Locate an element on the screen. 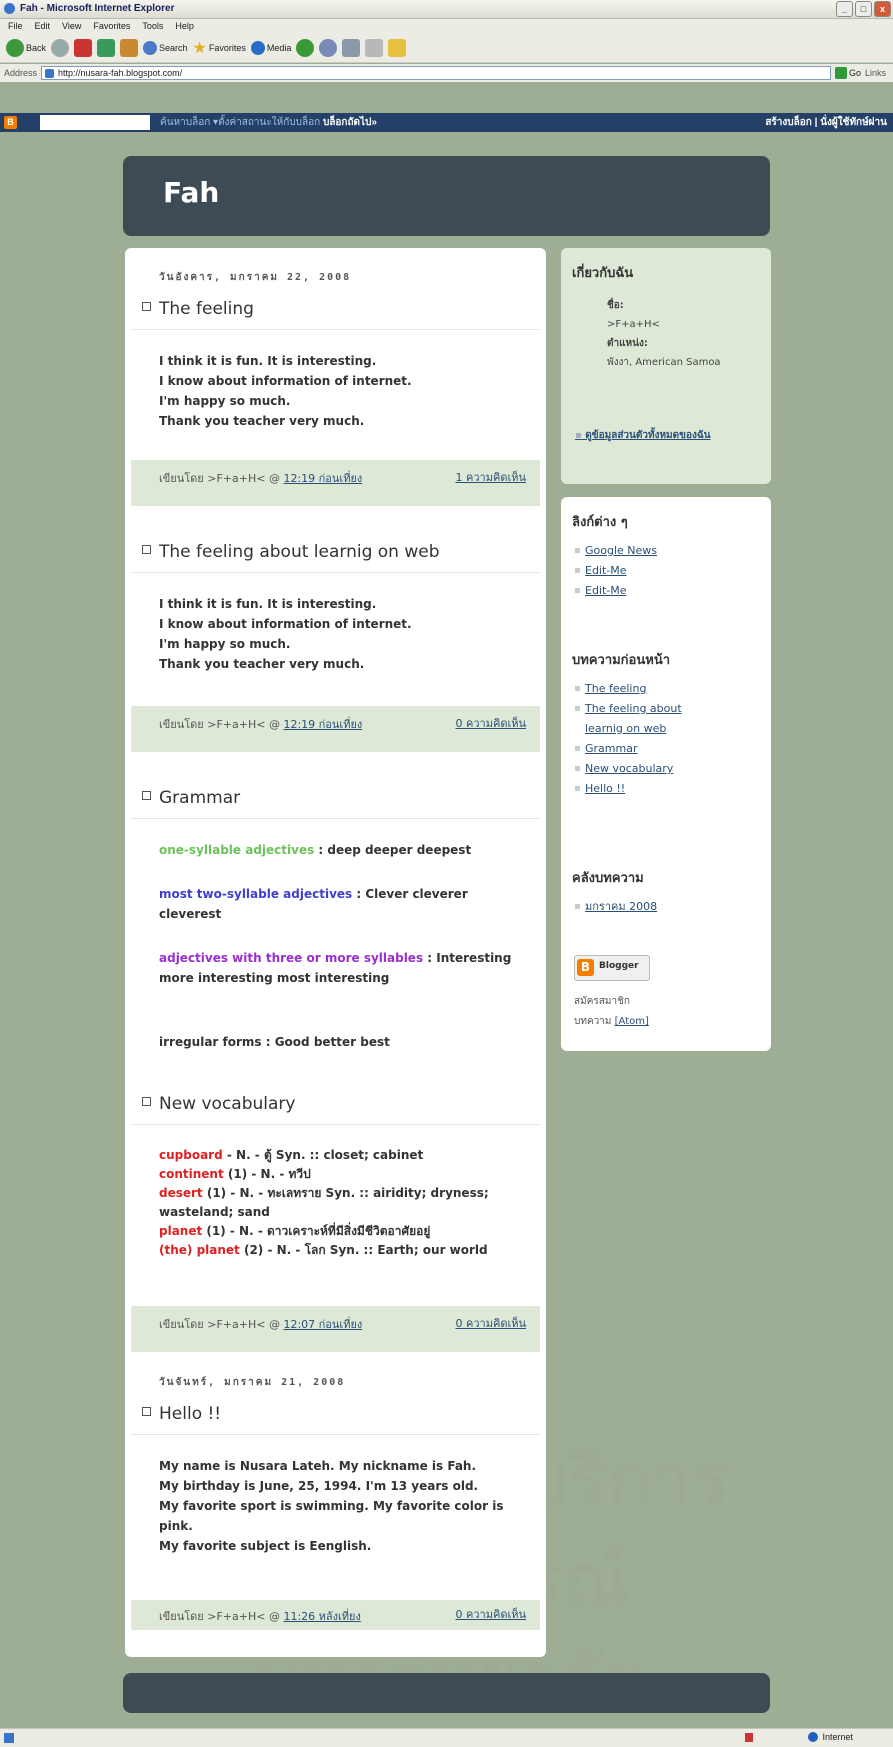  refresh-icon is located at coordinates (106, 47).